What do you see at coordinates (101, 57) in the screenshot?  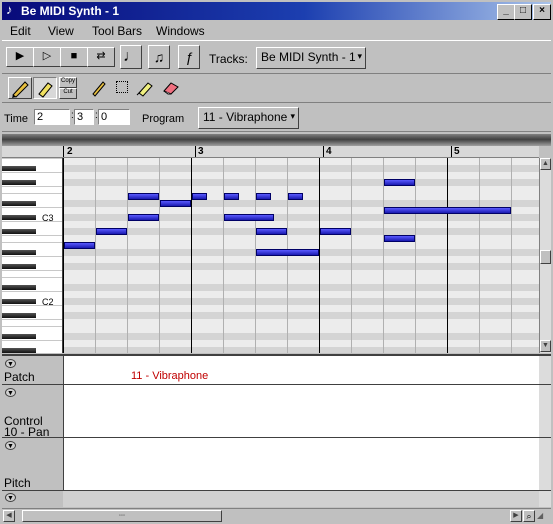 I see `loop-button: ⇄` at bounding box center [101, 57].